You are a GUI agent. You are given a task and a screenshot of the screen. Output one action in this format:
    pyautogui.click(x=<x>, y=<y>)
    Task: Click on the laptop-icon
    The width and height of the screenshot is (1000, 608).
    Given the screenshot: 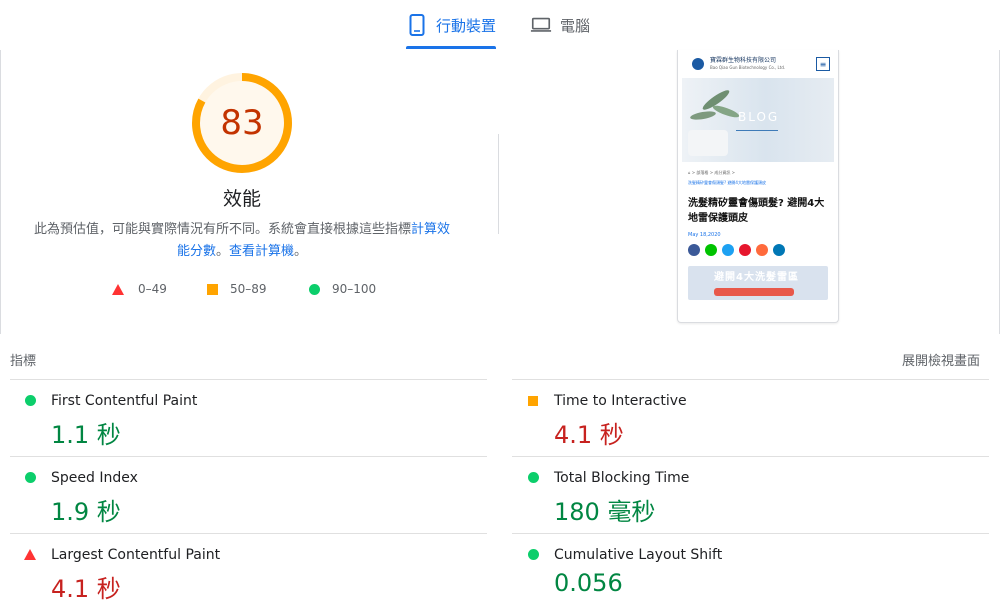 What is the action you would take?
    pyautogui.click(x=541, y=25)
    